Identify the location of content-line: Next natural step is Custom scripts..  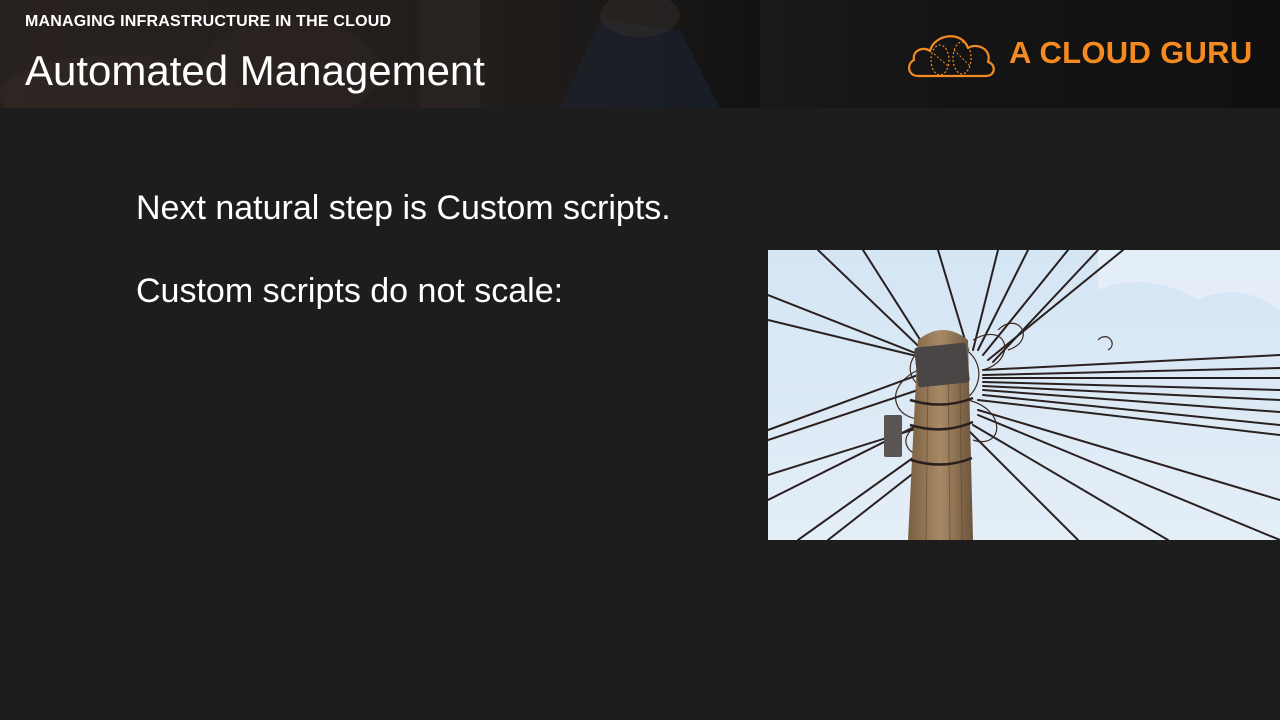
(403, 208).